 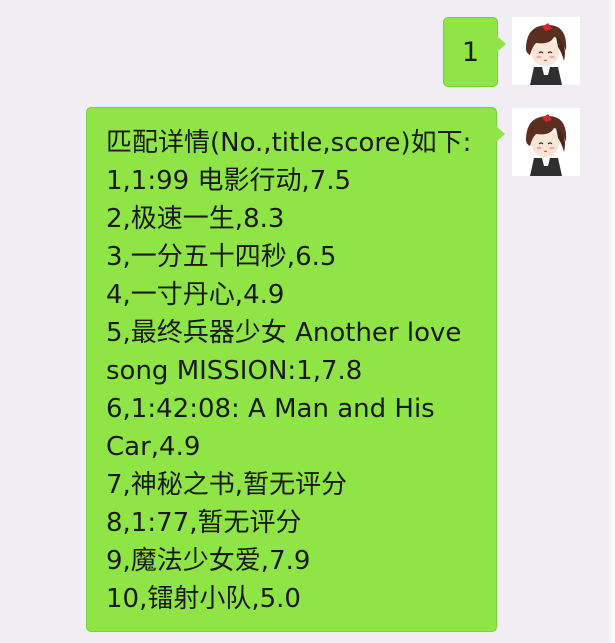 What do you see at coordinates (234, 371) in the screenshot?
I see `message-line: song MISSION:1,7.8` at bounding box center [234, 371].